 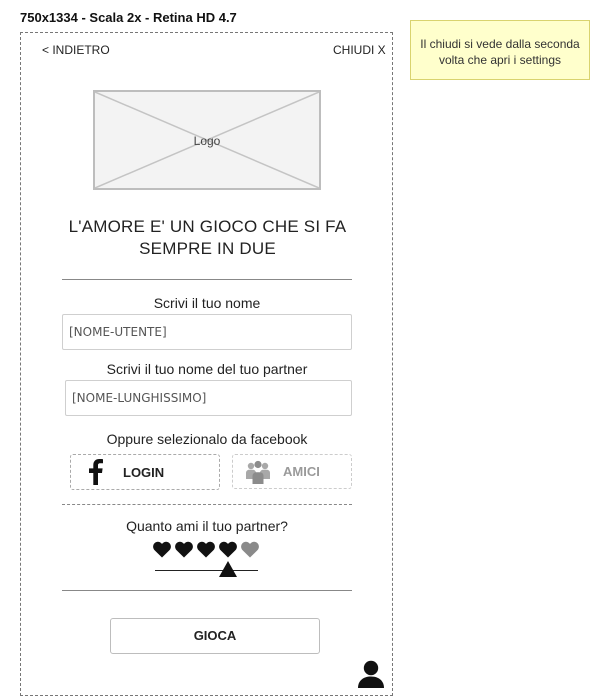 I want to click on partner-name-input: [NOME-LUNGHISSIMO], so click(x=208, y=398).